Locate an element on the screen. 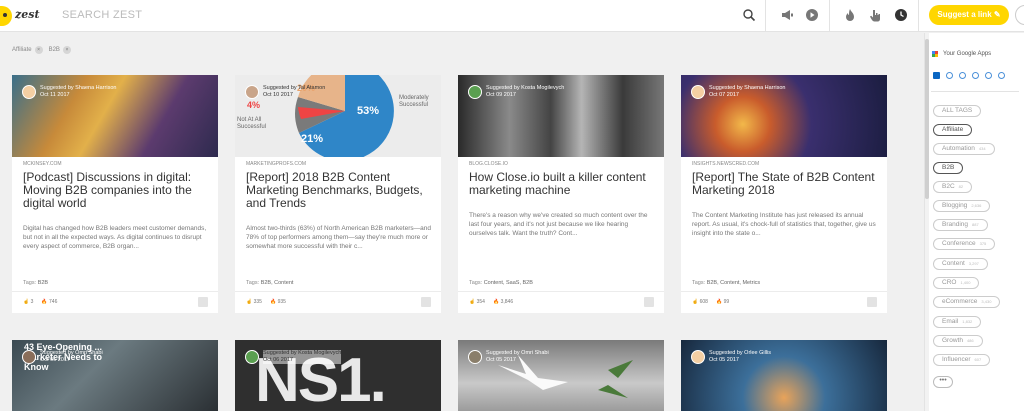  tag-count: 3,297 is located at coordinates (973, 263).